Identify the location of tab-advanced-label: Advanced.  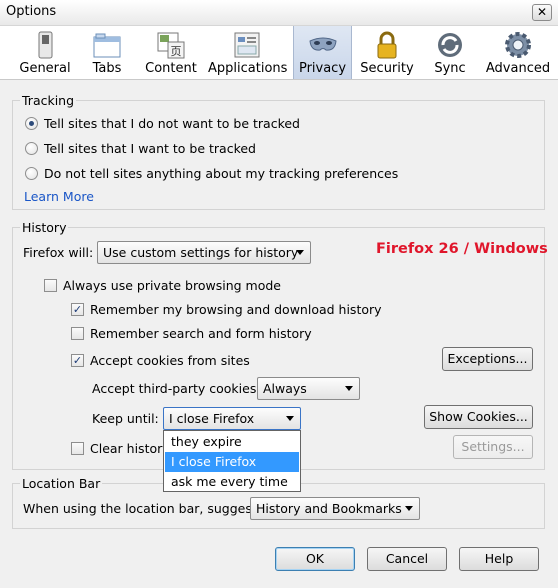
(518, 68).